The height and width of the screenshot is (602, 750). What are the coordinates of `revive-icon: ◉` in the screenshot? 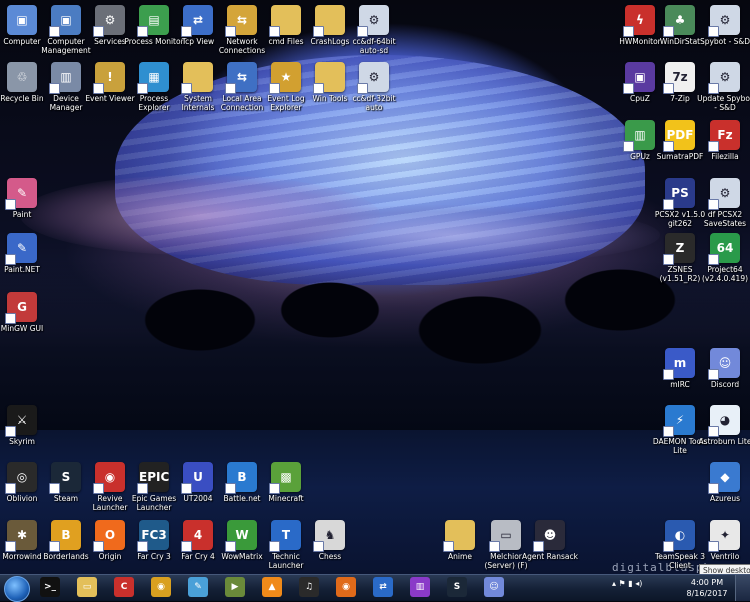 It's located at (109, 478).